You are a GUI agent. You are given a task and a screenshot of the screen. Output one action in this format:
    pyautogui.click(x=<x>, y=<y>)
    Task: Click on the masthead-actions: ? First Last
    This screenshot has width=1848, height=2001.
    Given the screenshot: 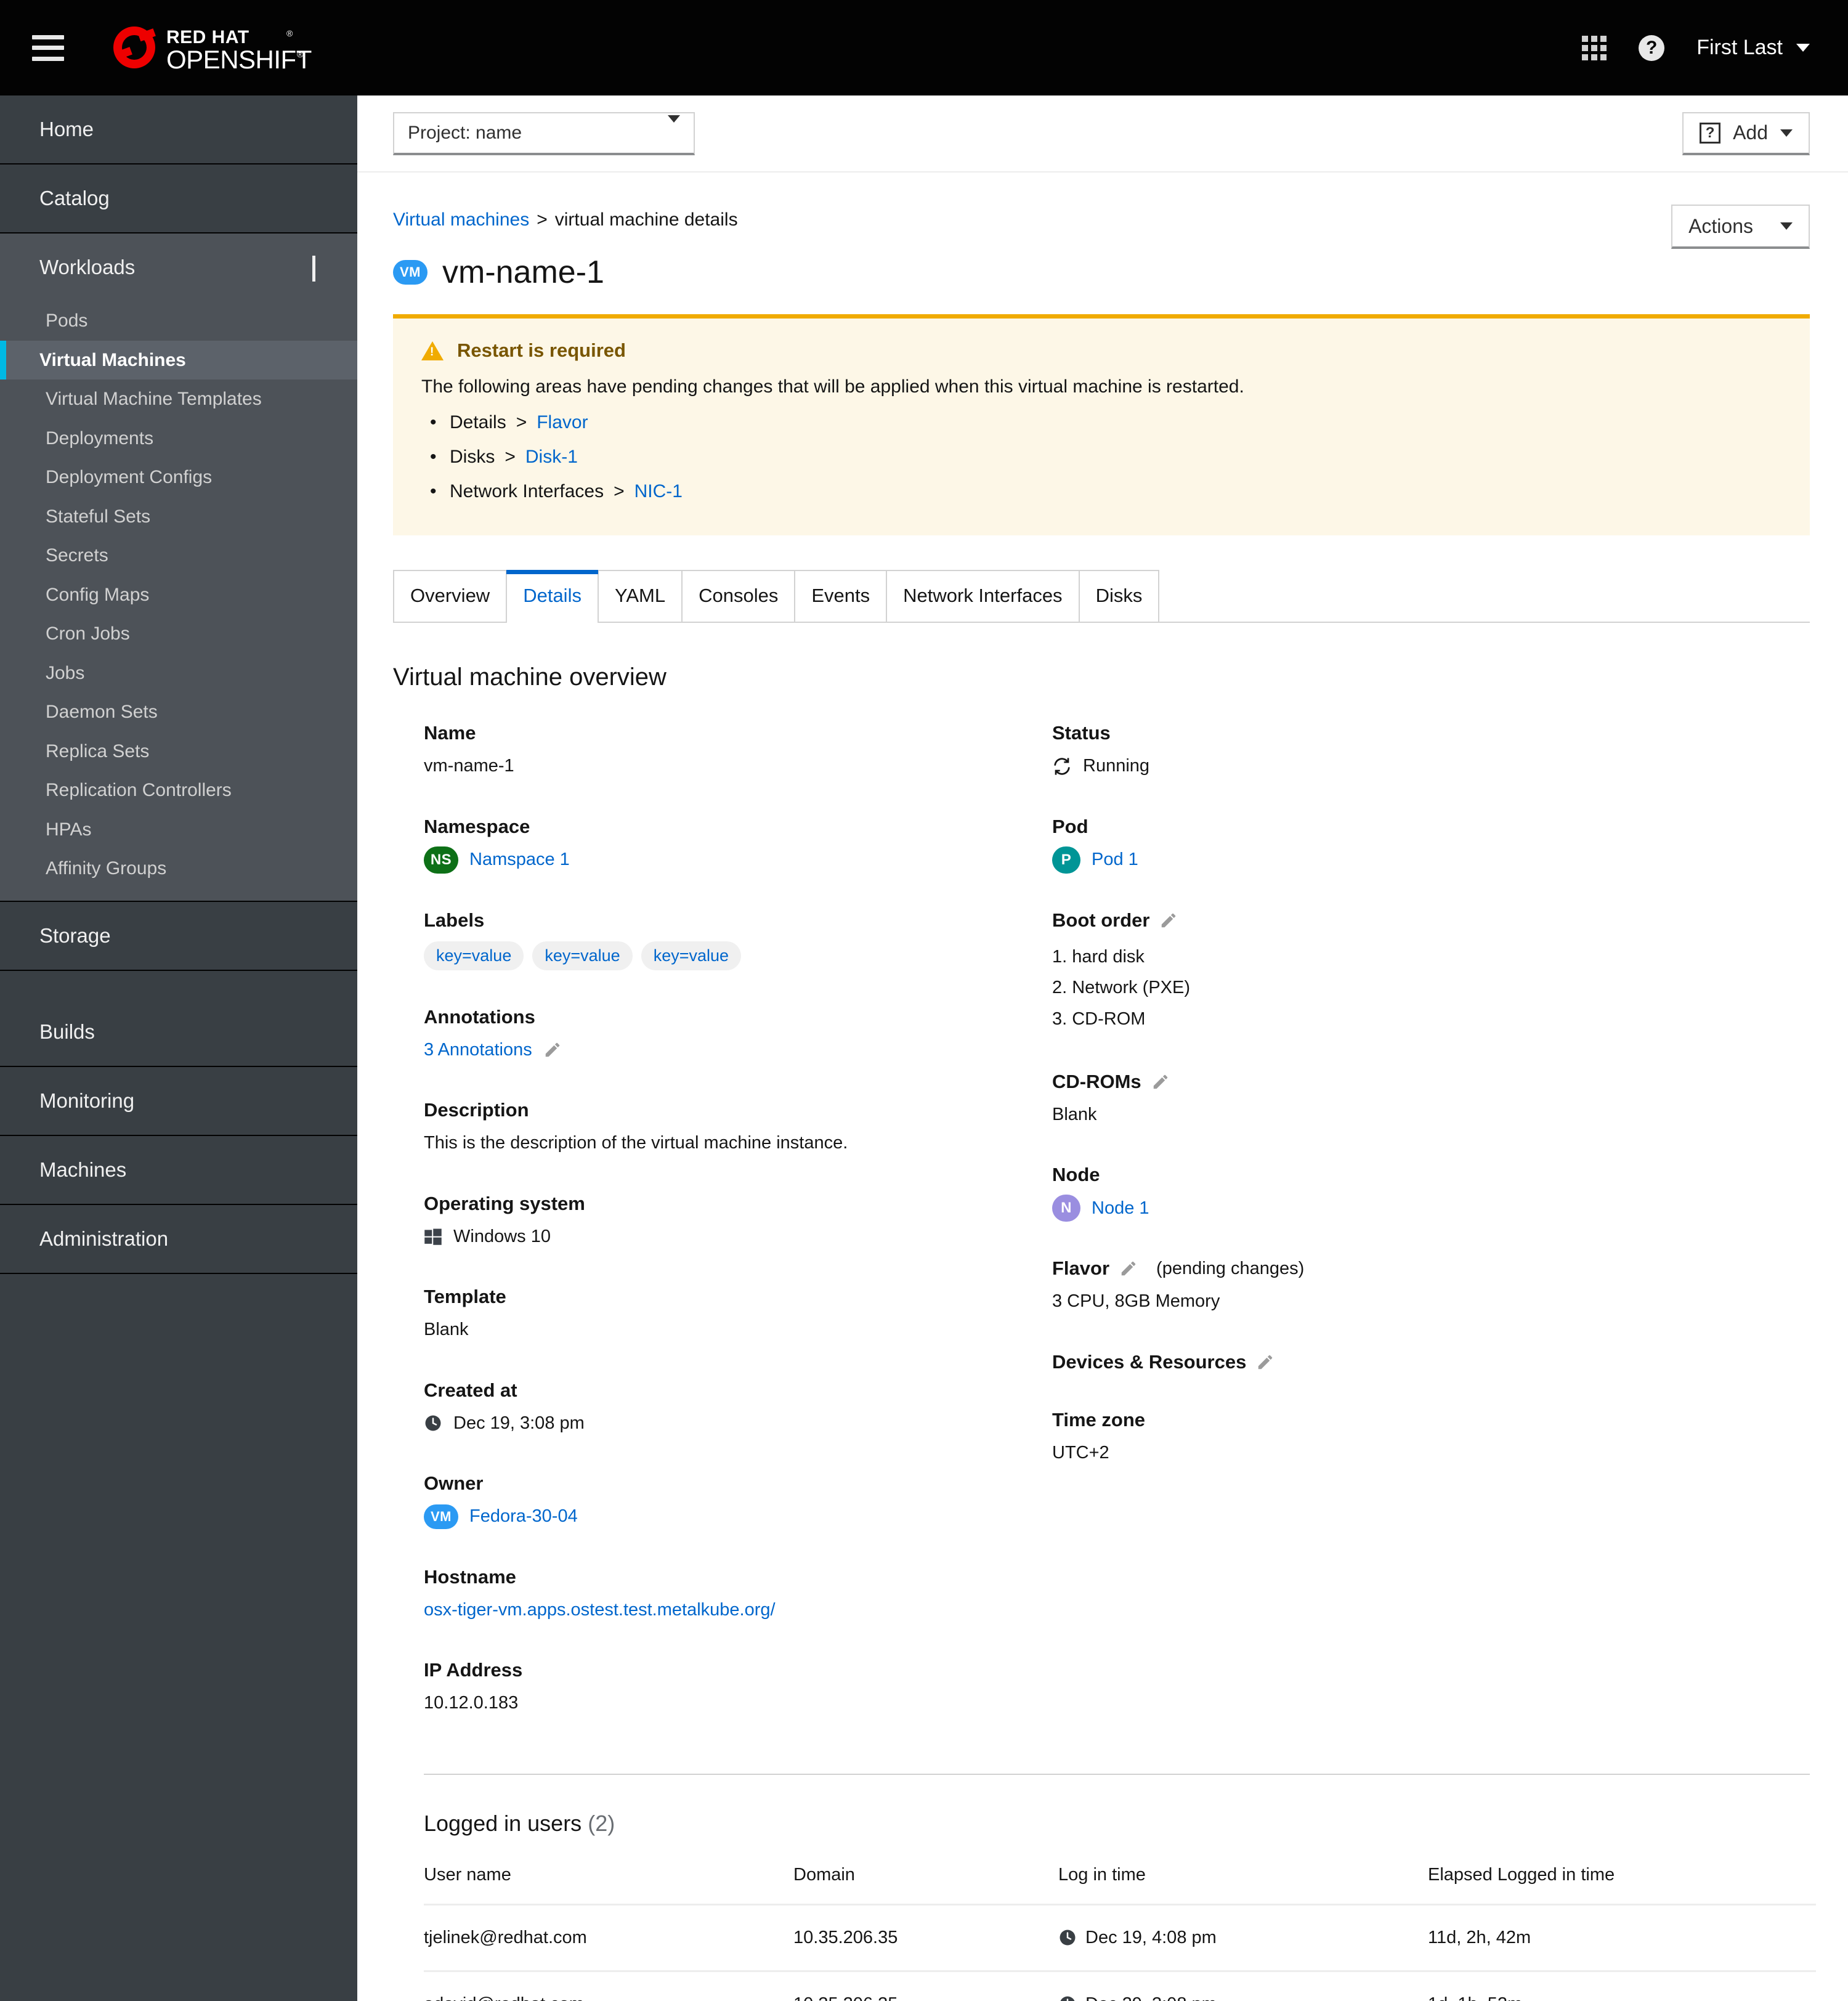 What is the action you would take?
    pyautogui.click(x=1696, y=48)
    